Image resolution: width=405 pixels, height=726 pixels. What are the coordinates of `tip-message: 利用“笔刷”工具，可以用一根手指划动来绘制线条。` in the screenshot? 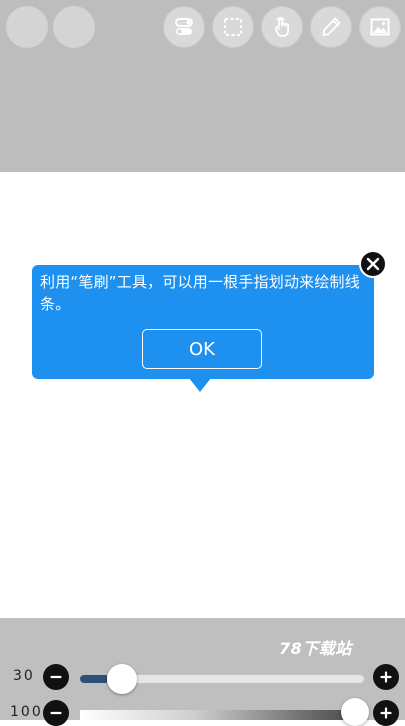 It's located at (200, 293).